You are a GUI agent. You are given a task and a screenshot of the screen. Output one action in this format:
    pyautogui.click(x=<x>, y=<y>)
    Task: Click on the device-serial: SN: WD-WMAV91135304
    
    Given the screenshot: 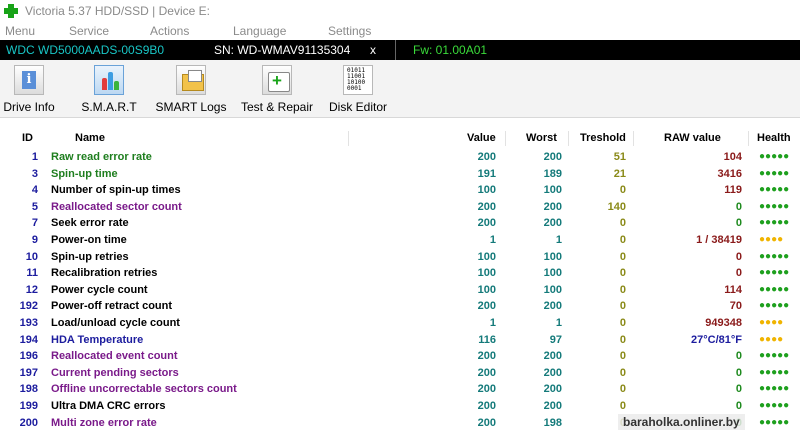 What is the action you would take?
    pyautogui.click(x=282, y=50)
    